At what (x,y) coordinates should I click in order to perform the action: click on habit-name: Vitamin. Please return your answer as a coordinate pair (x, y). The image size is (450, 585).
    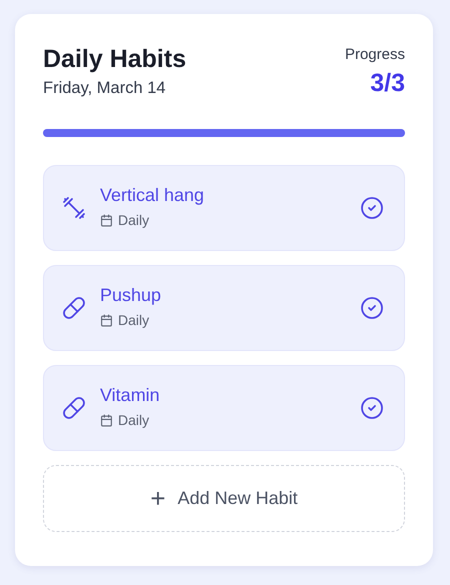
    Looking at the image, I should click on (130, 395).